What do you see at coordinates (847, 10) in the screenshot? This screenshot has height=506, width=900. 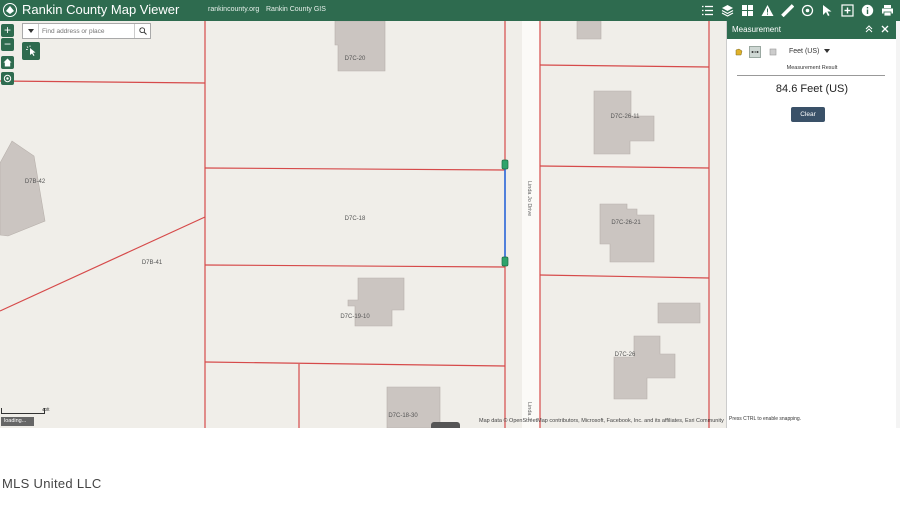 I see `add-data-icon` at bounding box center [847, 10].